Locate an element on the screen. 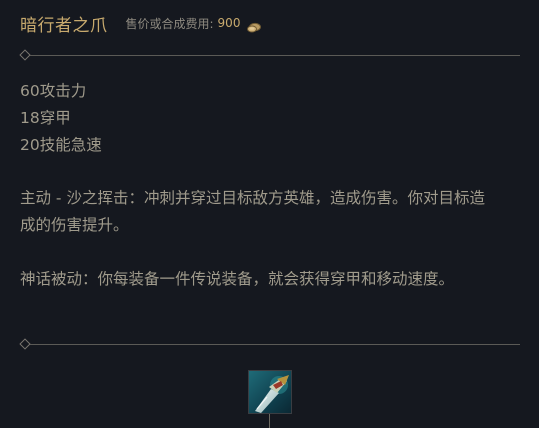 This screenshot has height=428, width=539. item-name: 暗行者之爪 is located at coordinates (64, 25).